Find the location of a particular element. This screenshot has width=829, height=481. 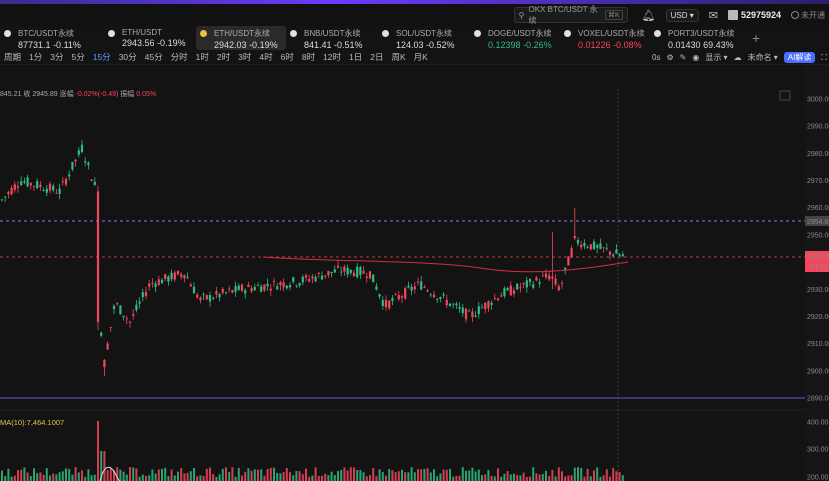

add-ticker-icon: + is located at coordinates (751, 38).